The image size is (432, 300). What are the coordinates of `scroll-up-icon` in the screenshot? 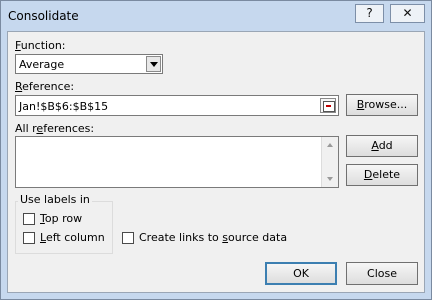 It's located at (330, 145).